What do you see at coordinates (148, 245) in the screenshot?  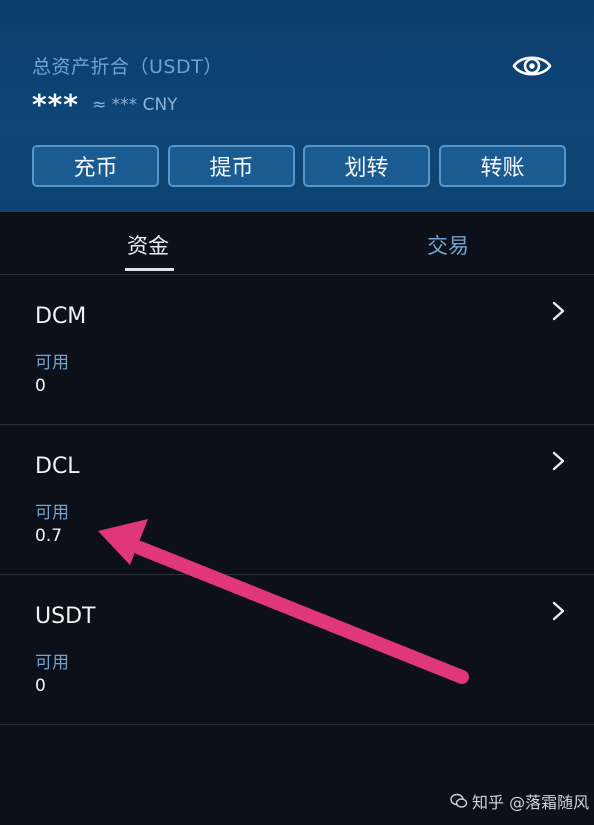 I see `tab-funds: 资金` at bounding box center [148, 245].